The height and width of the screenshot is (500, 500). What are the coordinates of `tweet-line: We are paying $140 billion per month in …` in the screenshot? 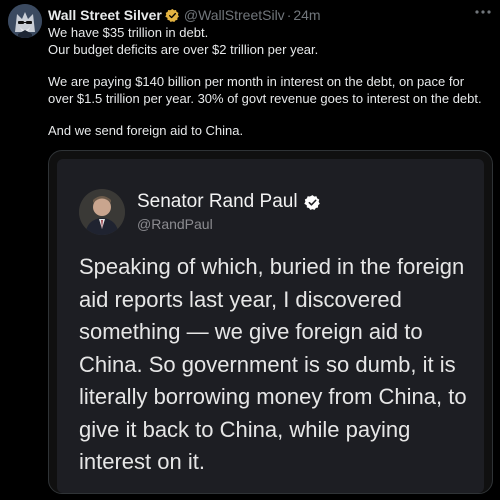 It's located at (265, 90).